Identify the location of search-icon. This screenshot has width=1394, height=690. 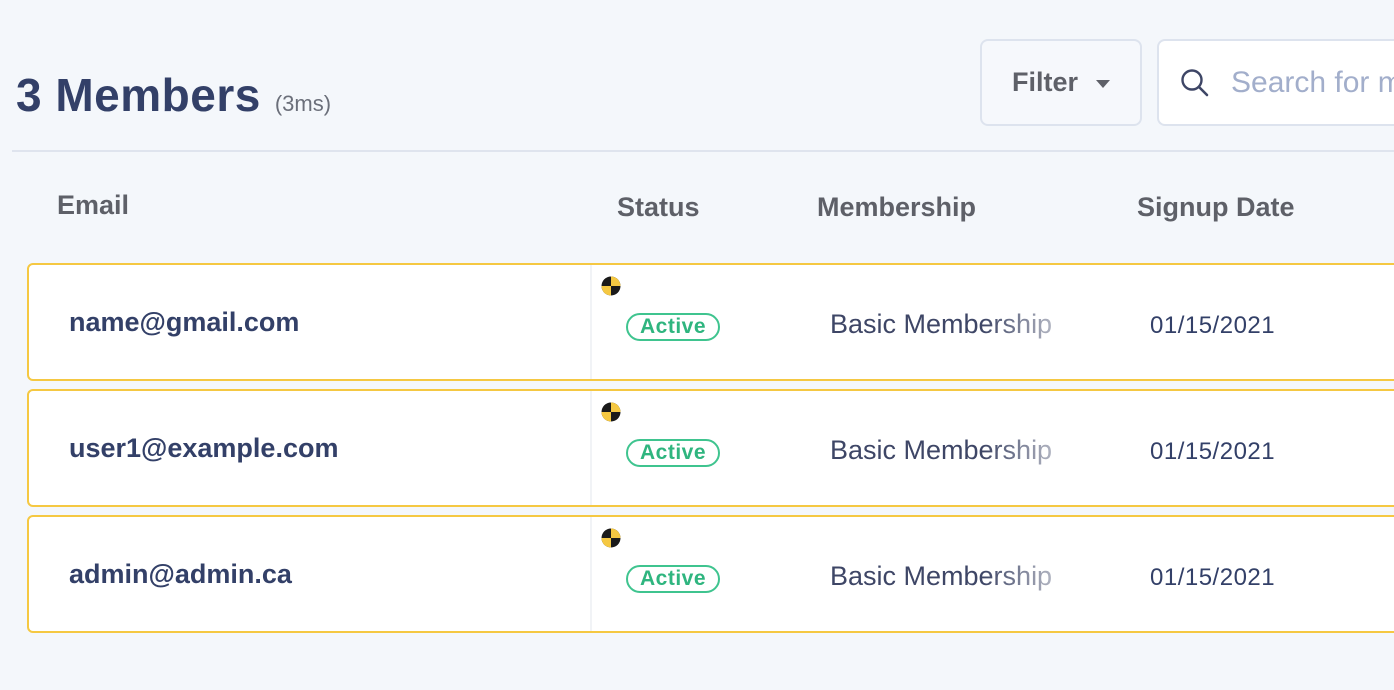
(1195, 82).